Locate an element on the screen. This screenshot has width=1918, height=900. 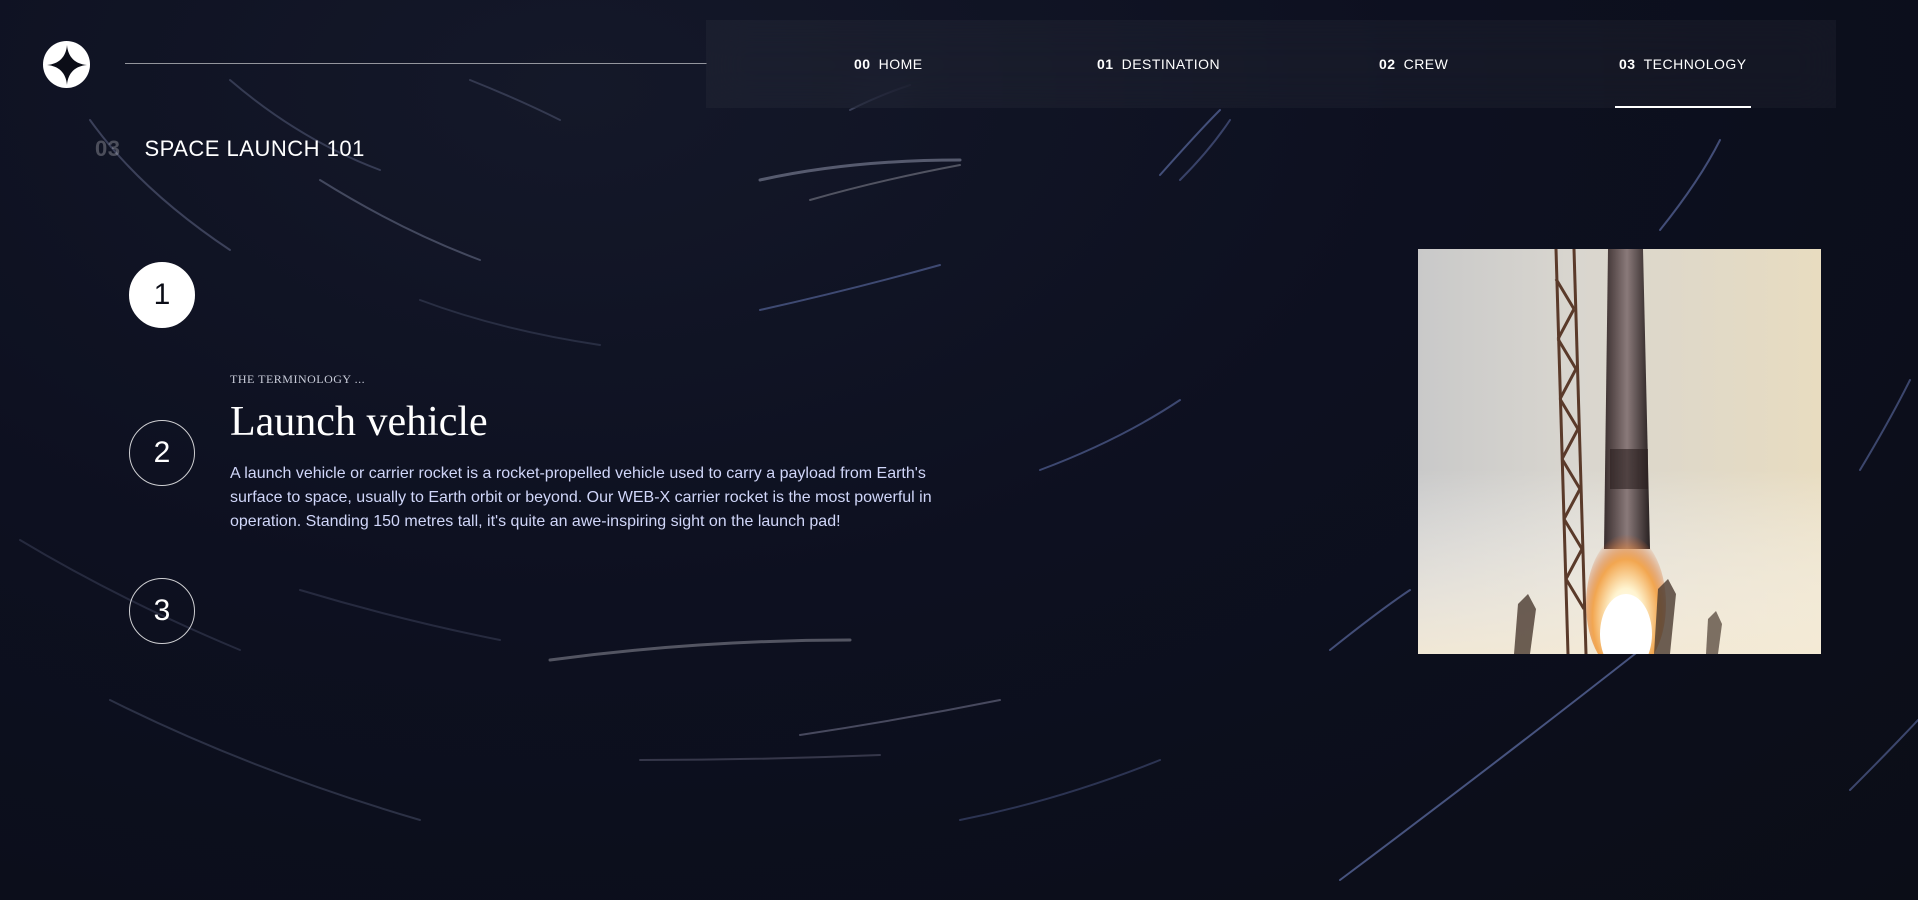
logo is located at coordinates (66, 64).